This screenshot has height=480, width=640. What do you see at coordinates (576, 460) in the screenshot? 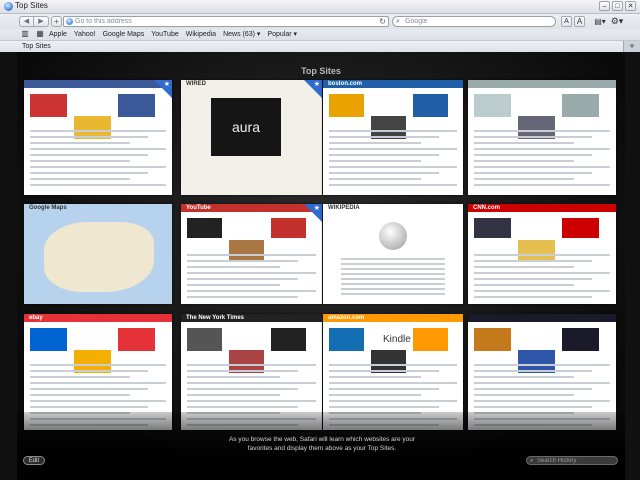
I see `search-history-input` at bounding box center [576, 460].